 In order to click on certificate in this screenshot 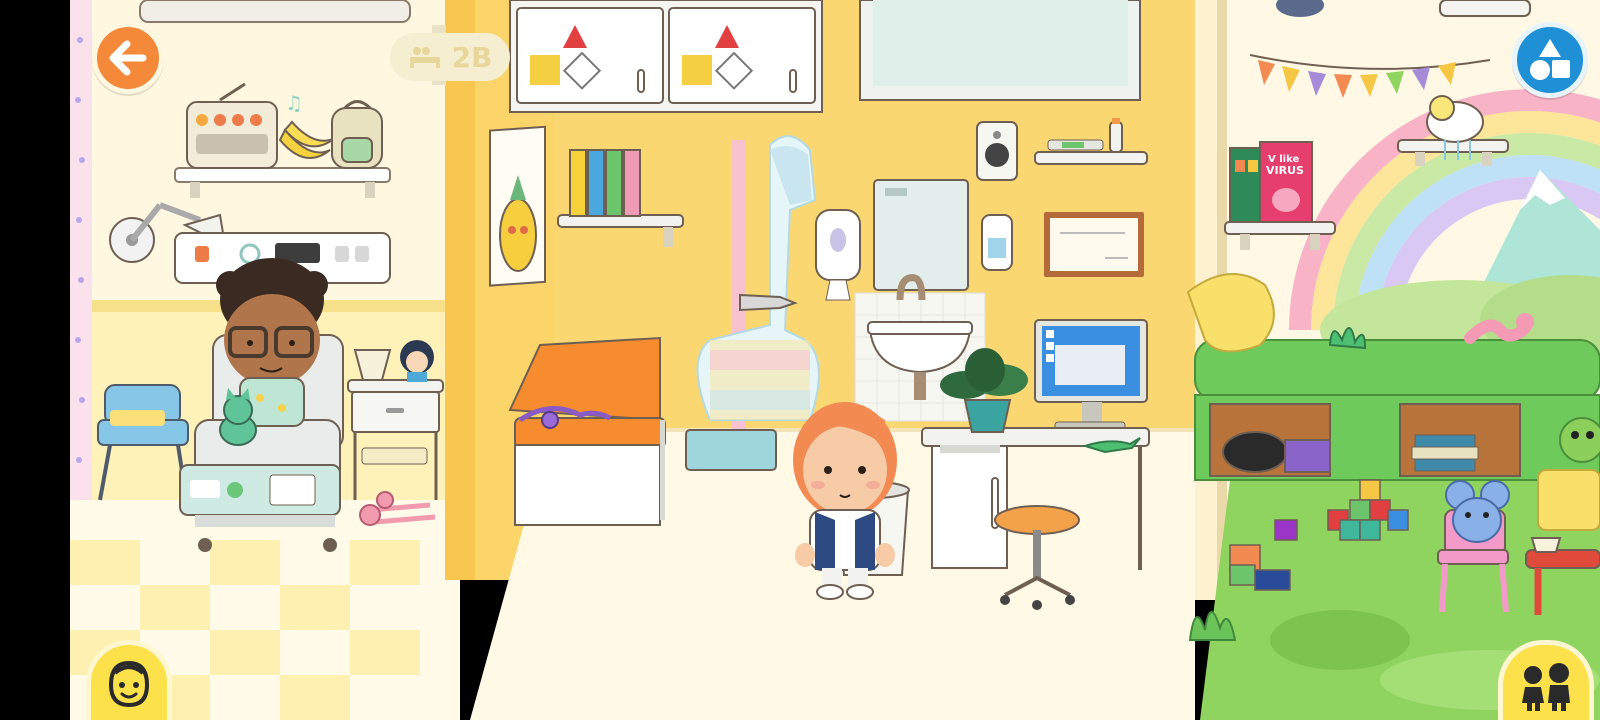, I will do `click(1094, 244)`.